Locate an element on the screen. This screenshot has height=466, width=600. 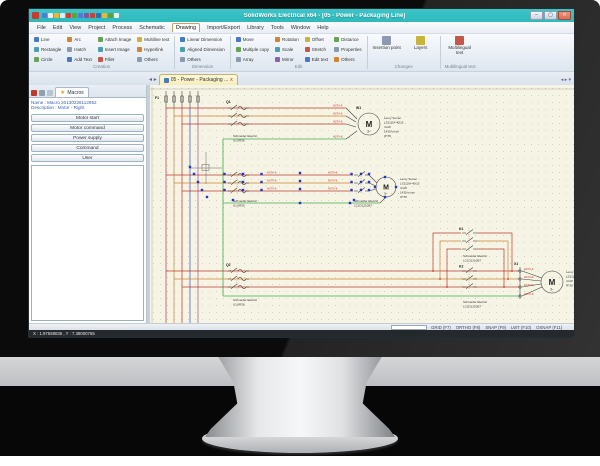
mirror-button: Mirror is located at coordinates (287, 59).